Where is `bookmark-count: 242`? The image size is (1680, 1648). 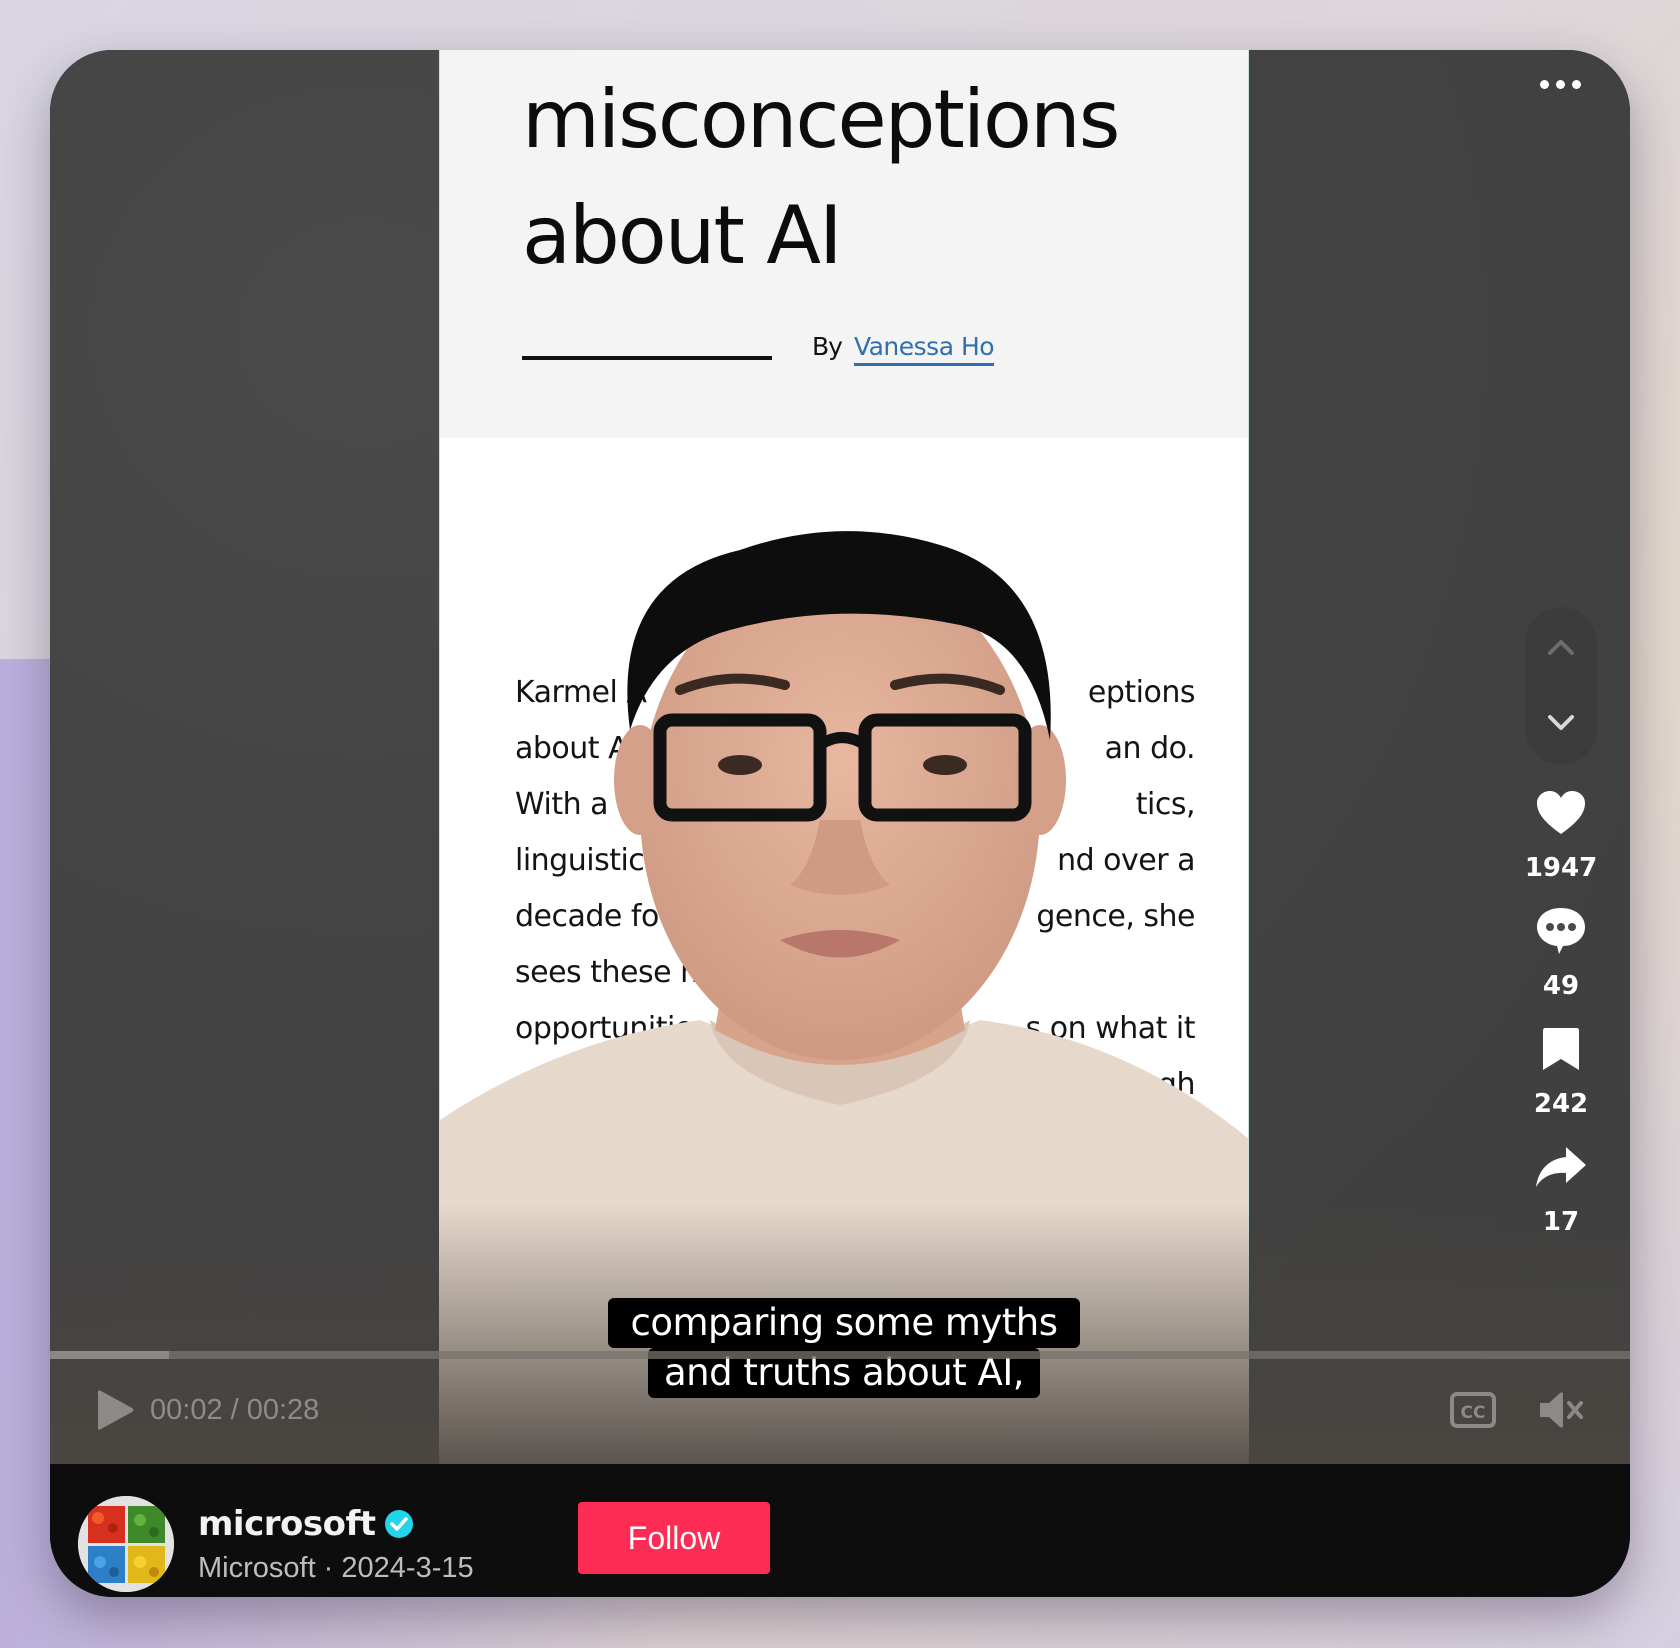
bookmark-count: 242 is located at coordinates (1561, 1104).